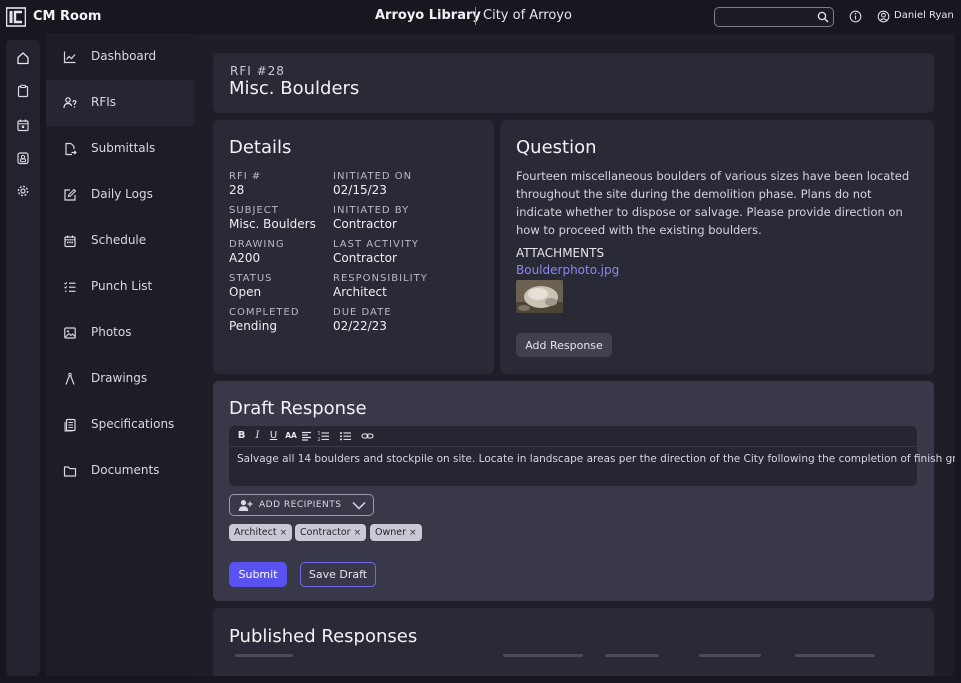 This screenshot has width=961, height=683. I want to click on detail-label: LAST ACTIVITY, so click(376, 244).